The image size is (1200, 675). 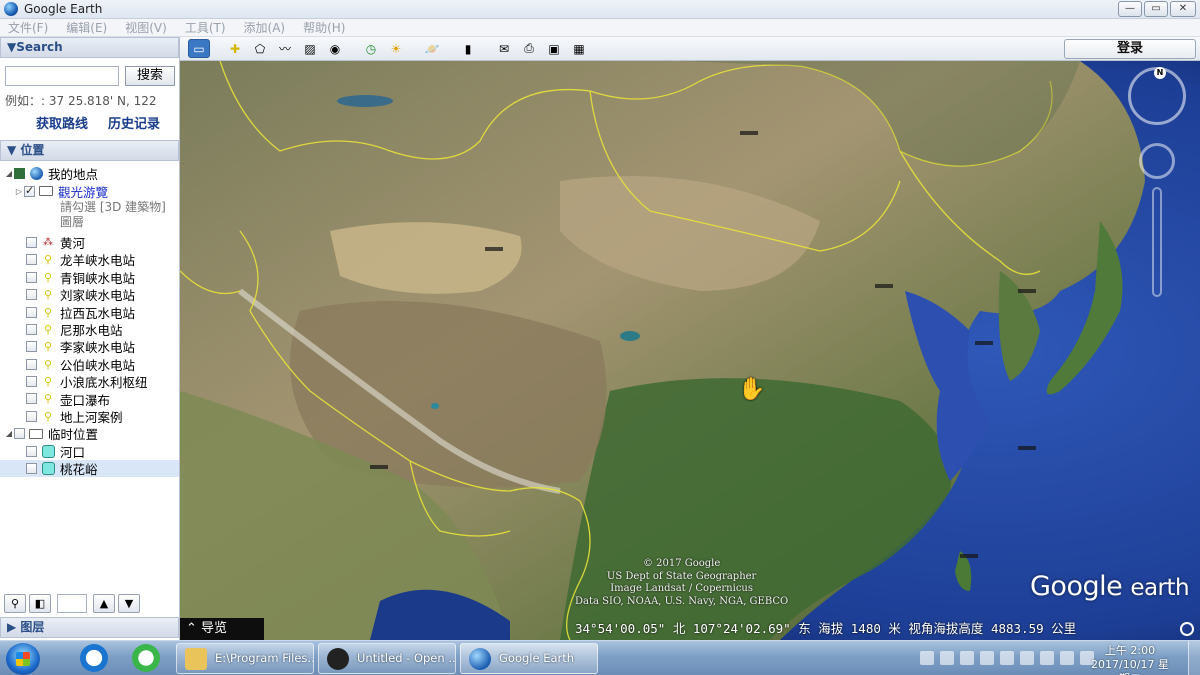 What do you see at coordinates (1130, 49) in the screenshot?
I see `login-button: 登录` at bounding box center [1130, 49].